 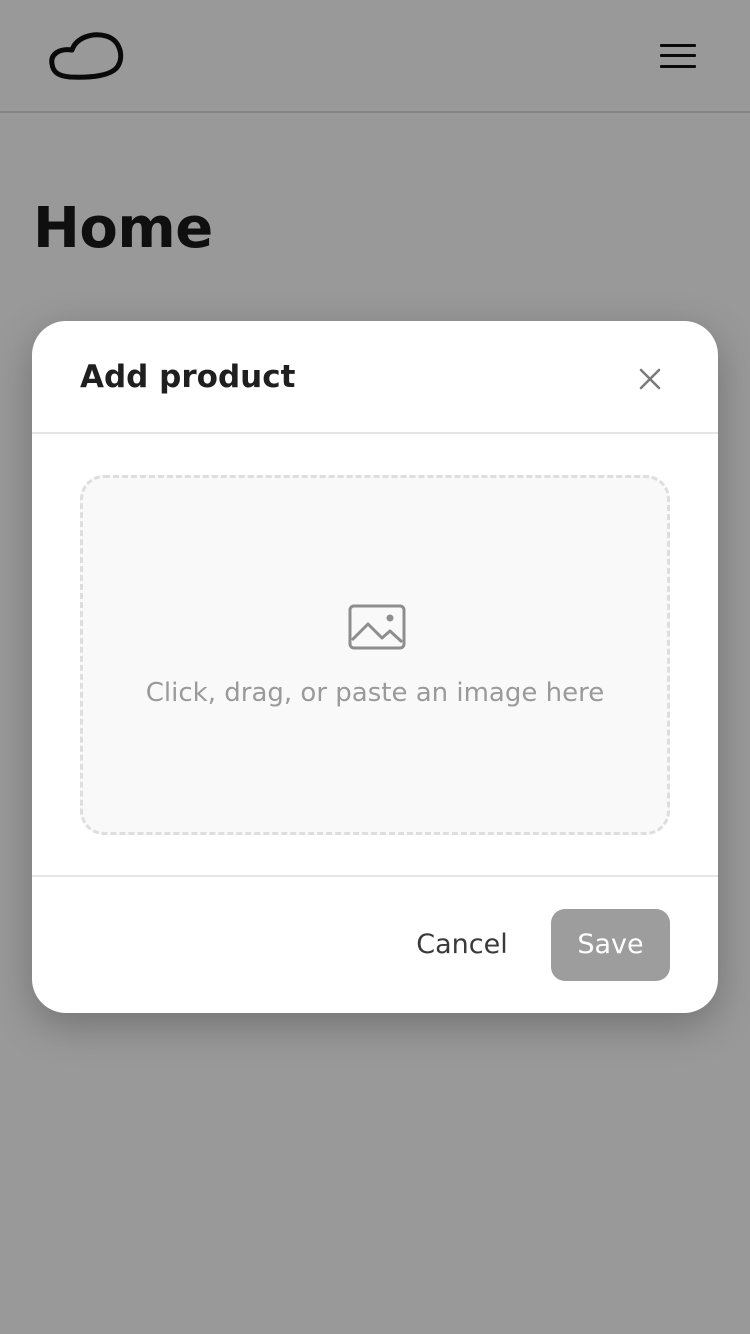 I want to click on save-button: Save, so click(x=610, y=945).